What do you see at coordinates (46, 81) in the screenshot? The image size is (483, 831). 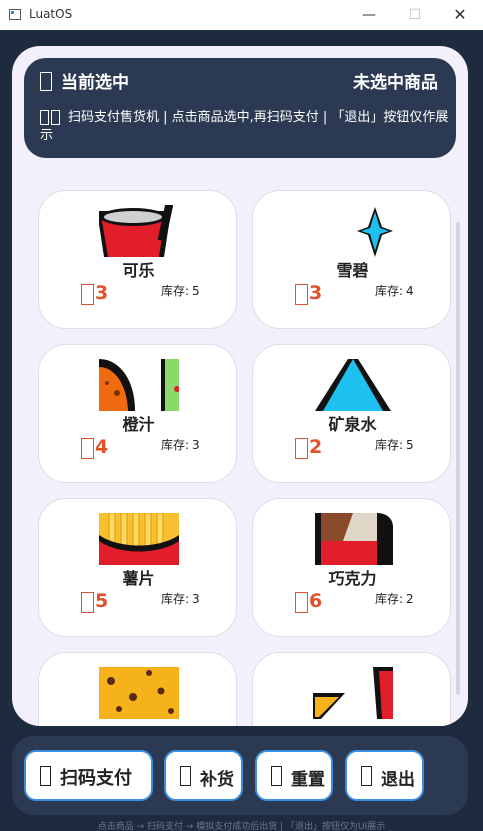 I see `selection-icon` at bounding box center [46, 81].